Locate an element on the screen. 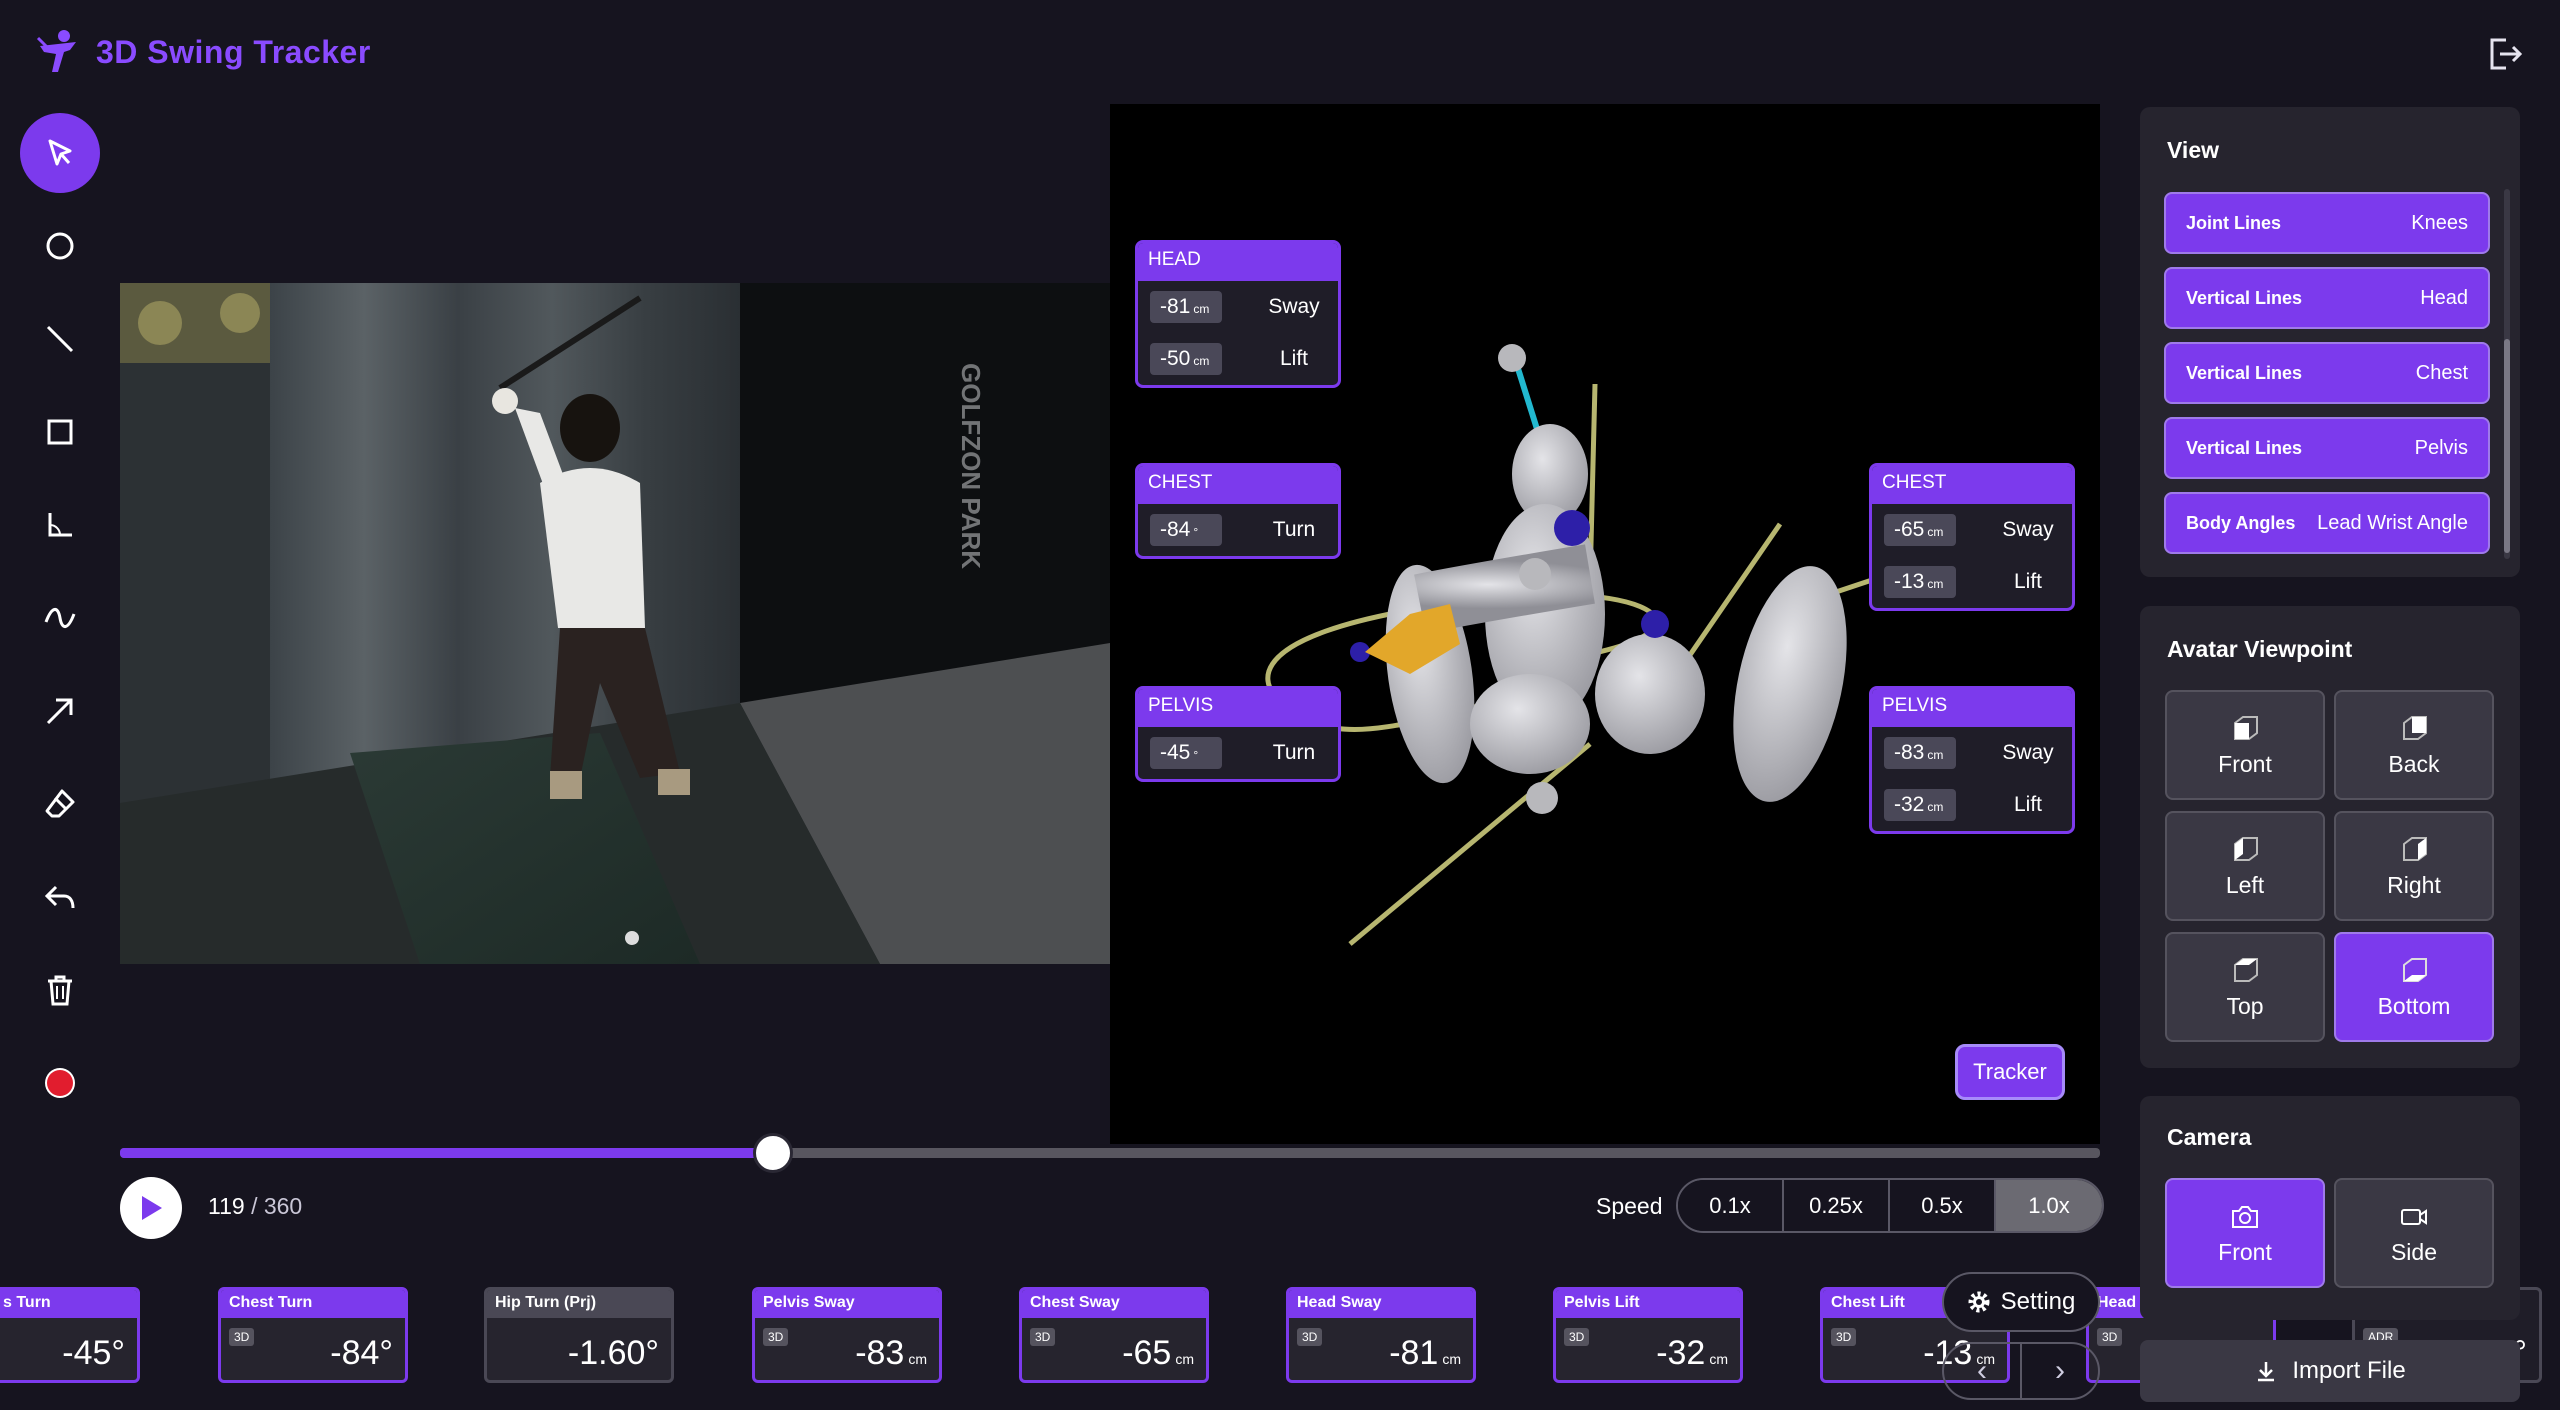 The width and height of the screenshot is (2560, 1410). view-item-joint-lines-knees: Joint Lines Knees is located at coordinates (2327, 223).